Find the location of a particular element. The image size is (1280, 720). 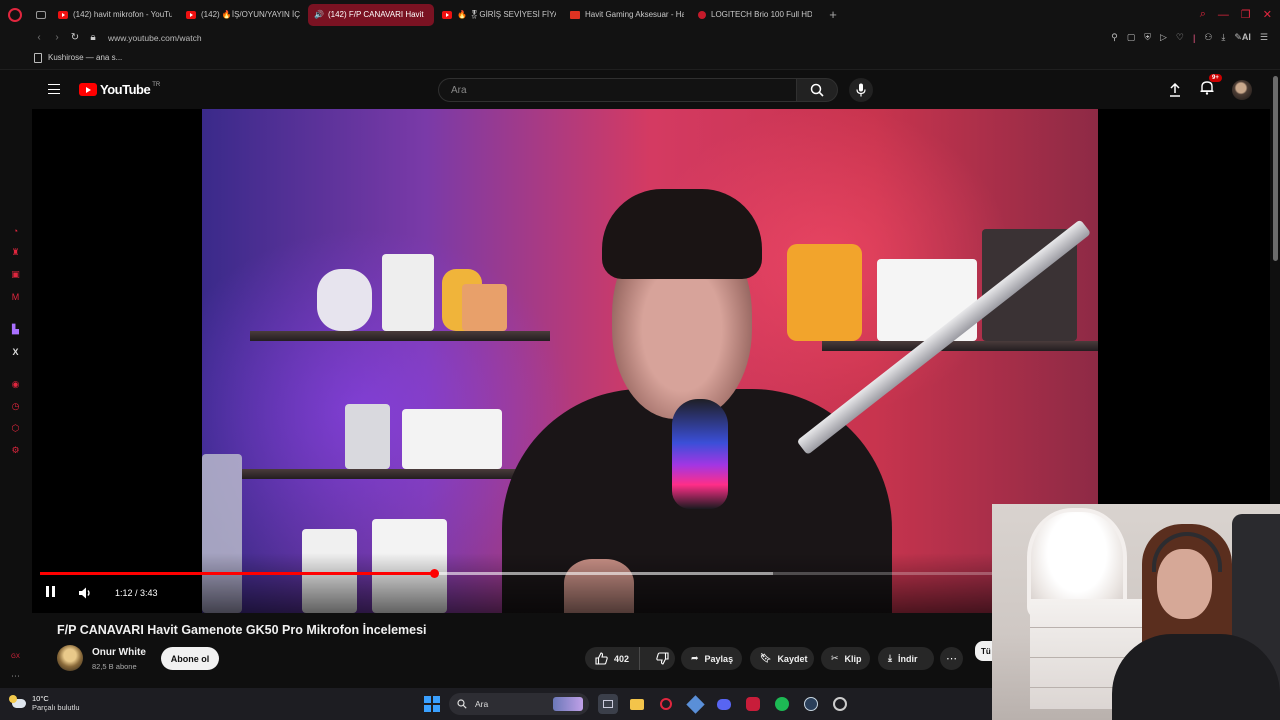

like-count: 402 is located at coordinates (622, 658).